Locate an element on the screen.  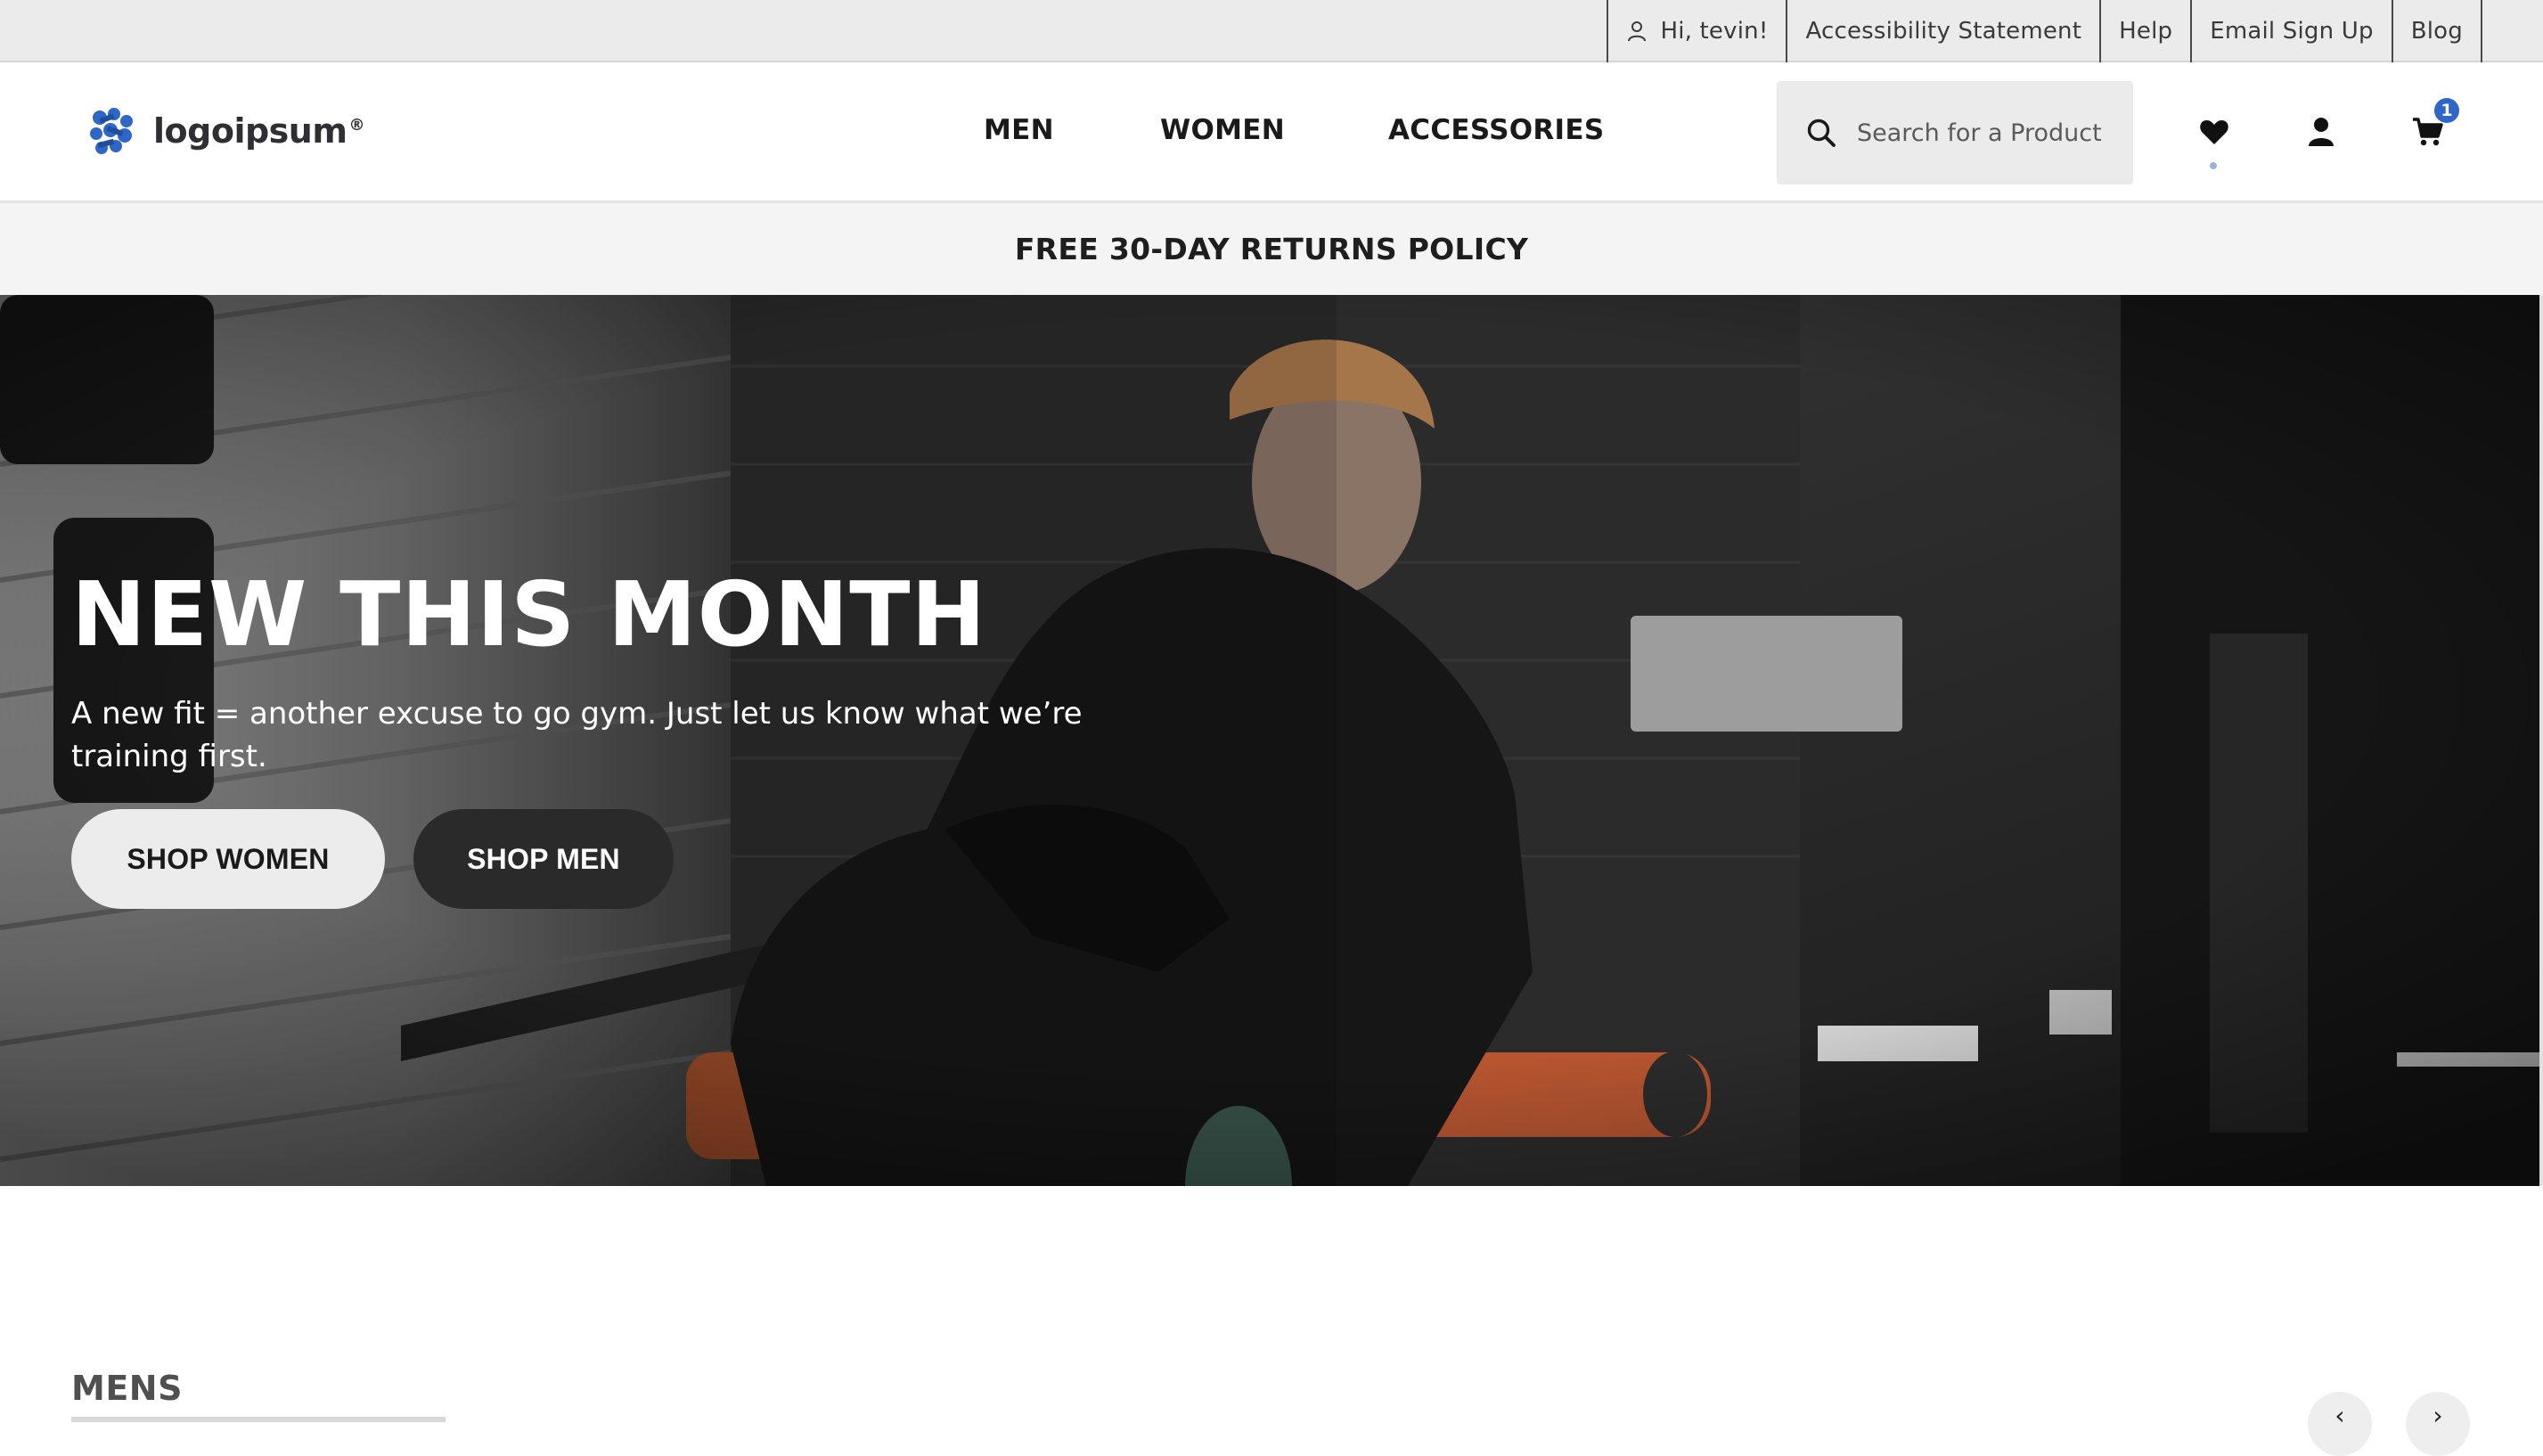
carousel-prev-button: ‹ is located at coordinates (2340, 1424).